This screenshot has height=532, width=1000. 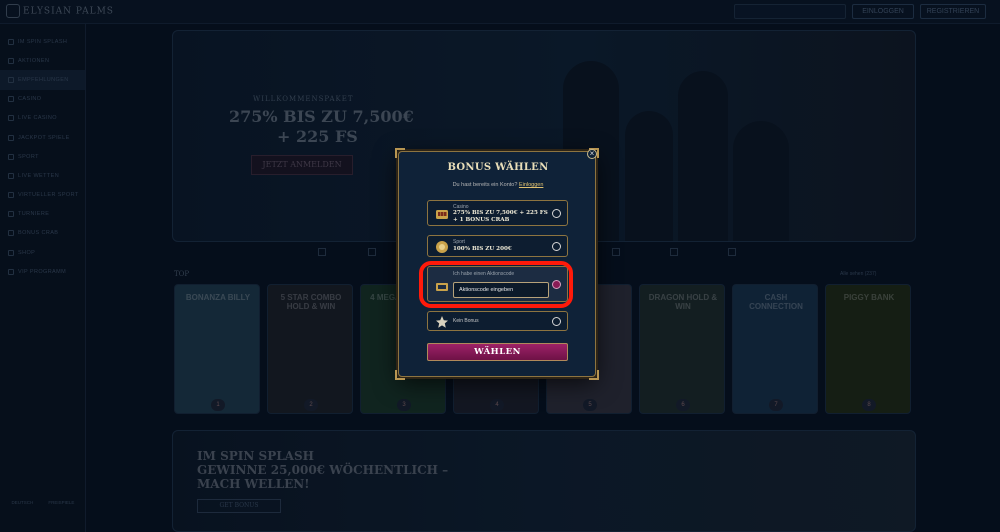 I want to click on option-category: Sport, so click(x=459, y=242).